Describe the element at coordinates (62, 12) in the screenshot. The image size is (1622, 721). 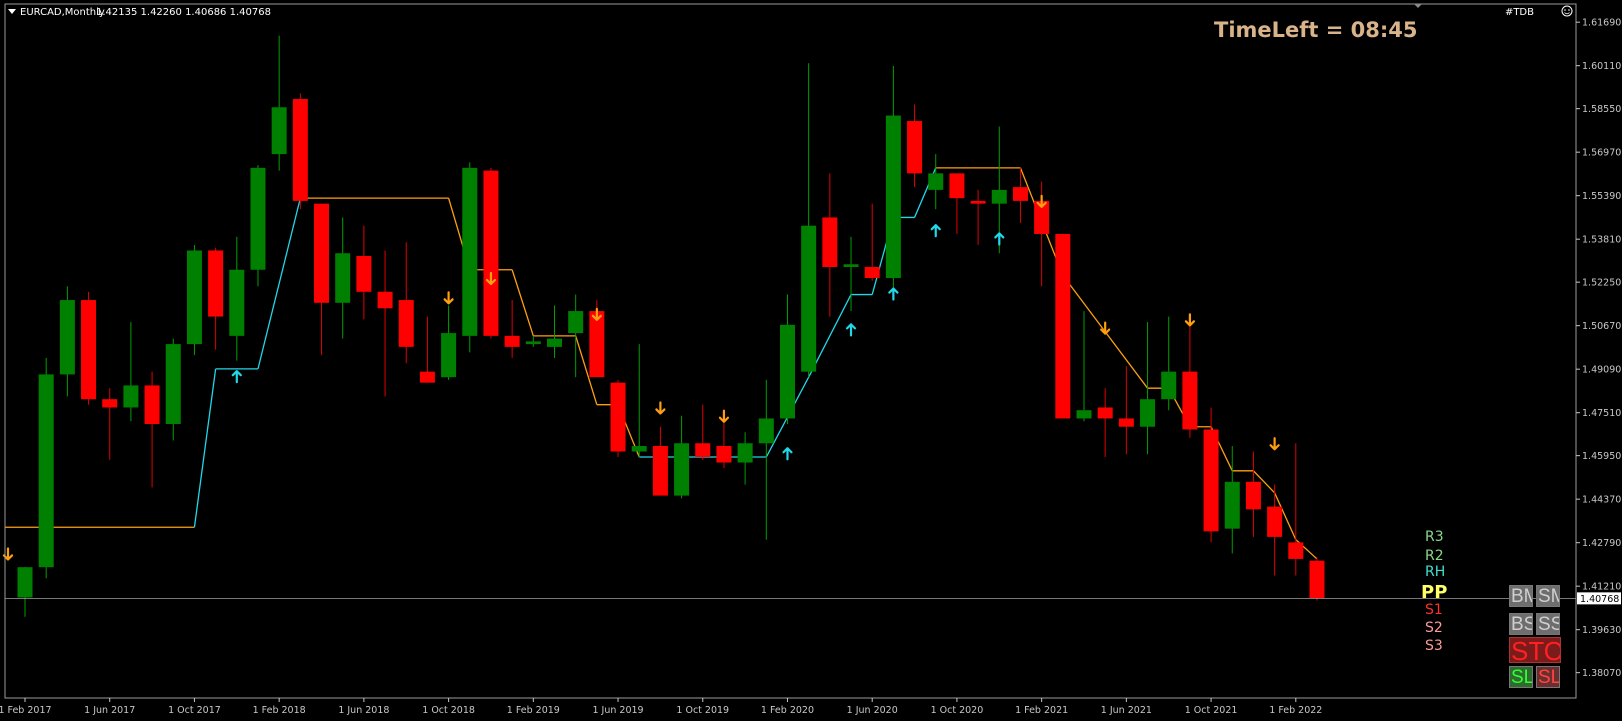
I see `symbol-title: EURCAD,Monthly` at that location.